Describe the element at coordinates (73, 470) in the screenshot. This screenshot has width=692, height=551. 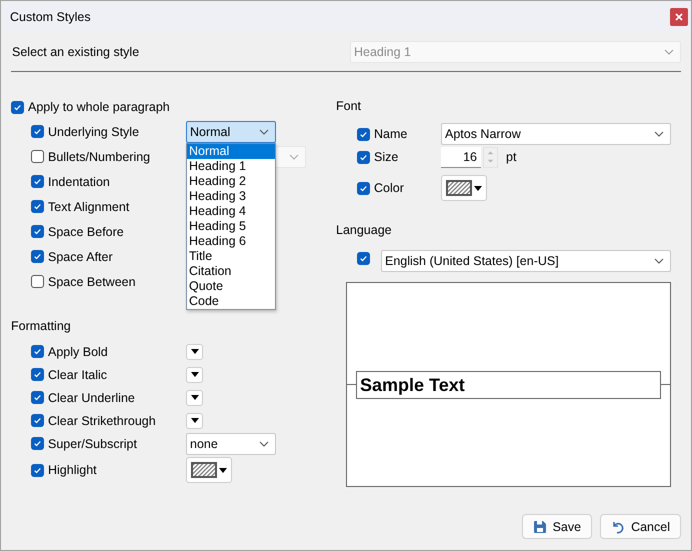
I see `checkbox-label: Highlight` at that location.